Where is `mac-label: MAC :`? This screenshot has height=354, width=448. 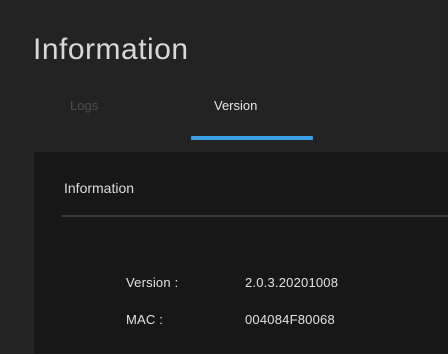
mac-label: MAC : is located at coordinates (145, 319).